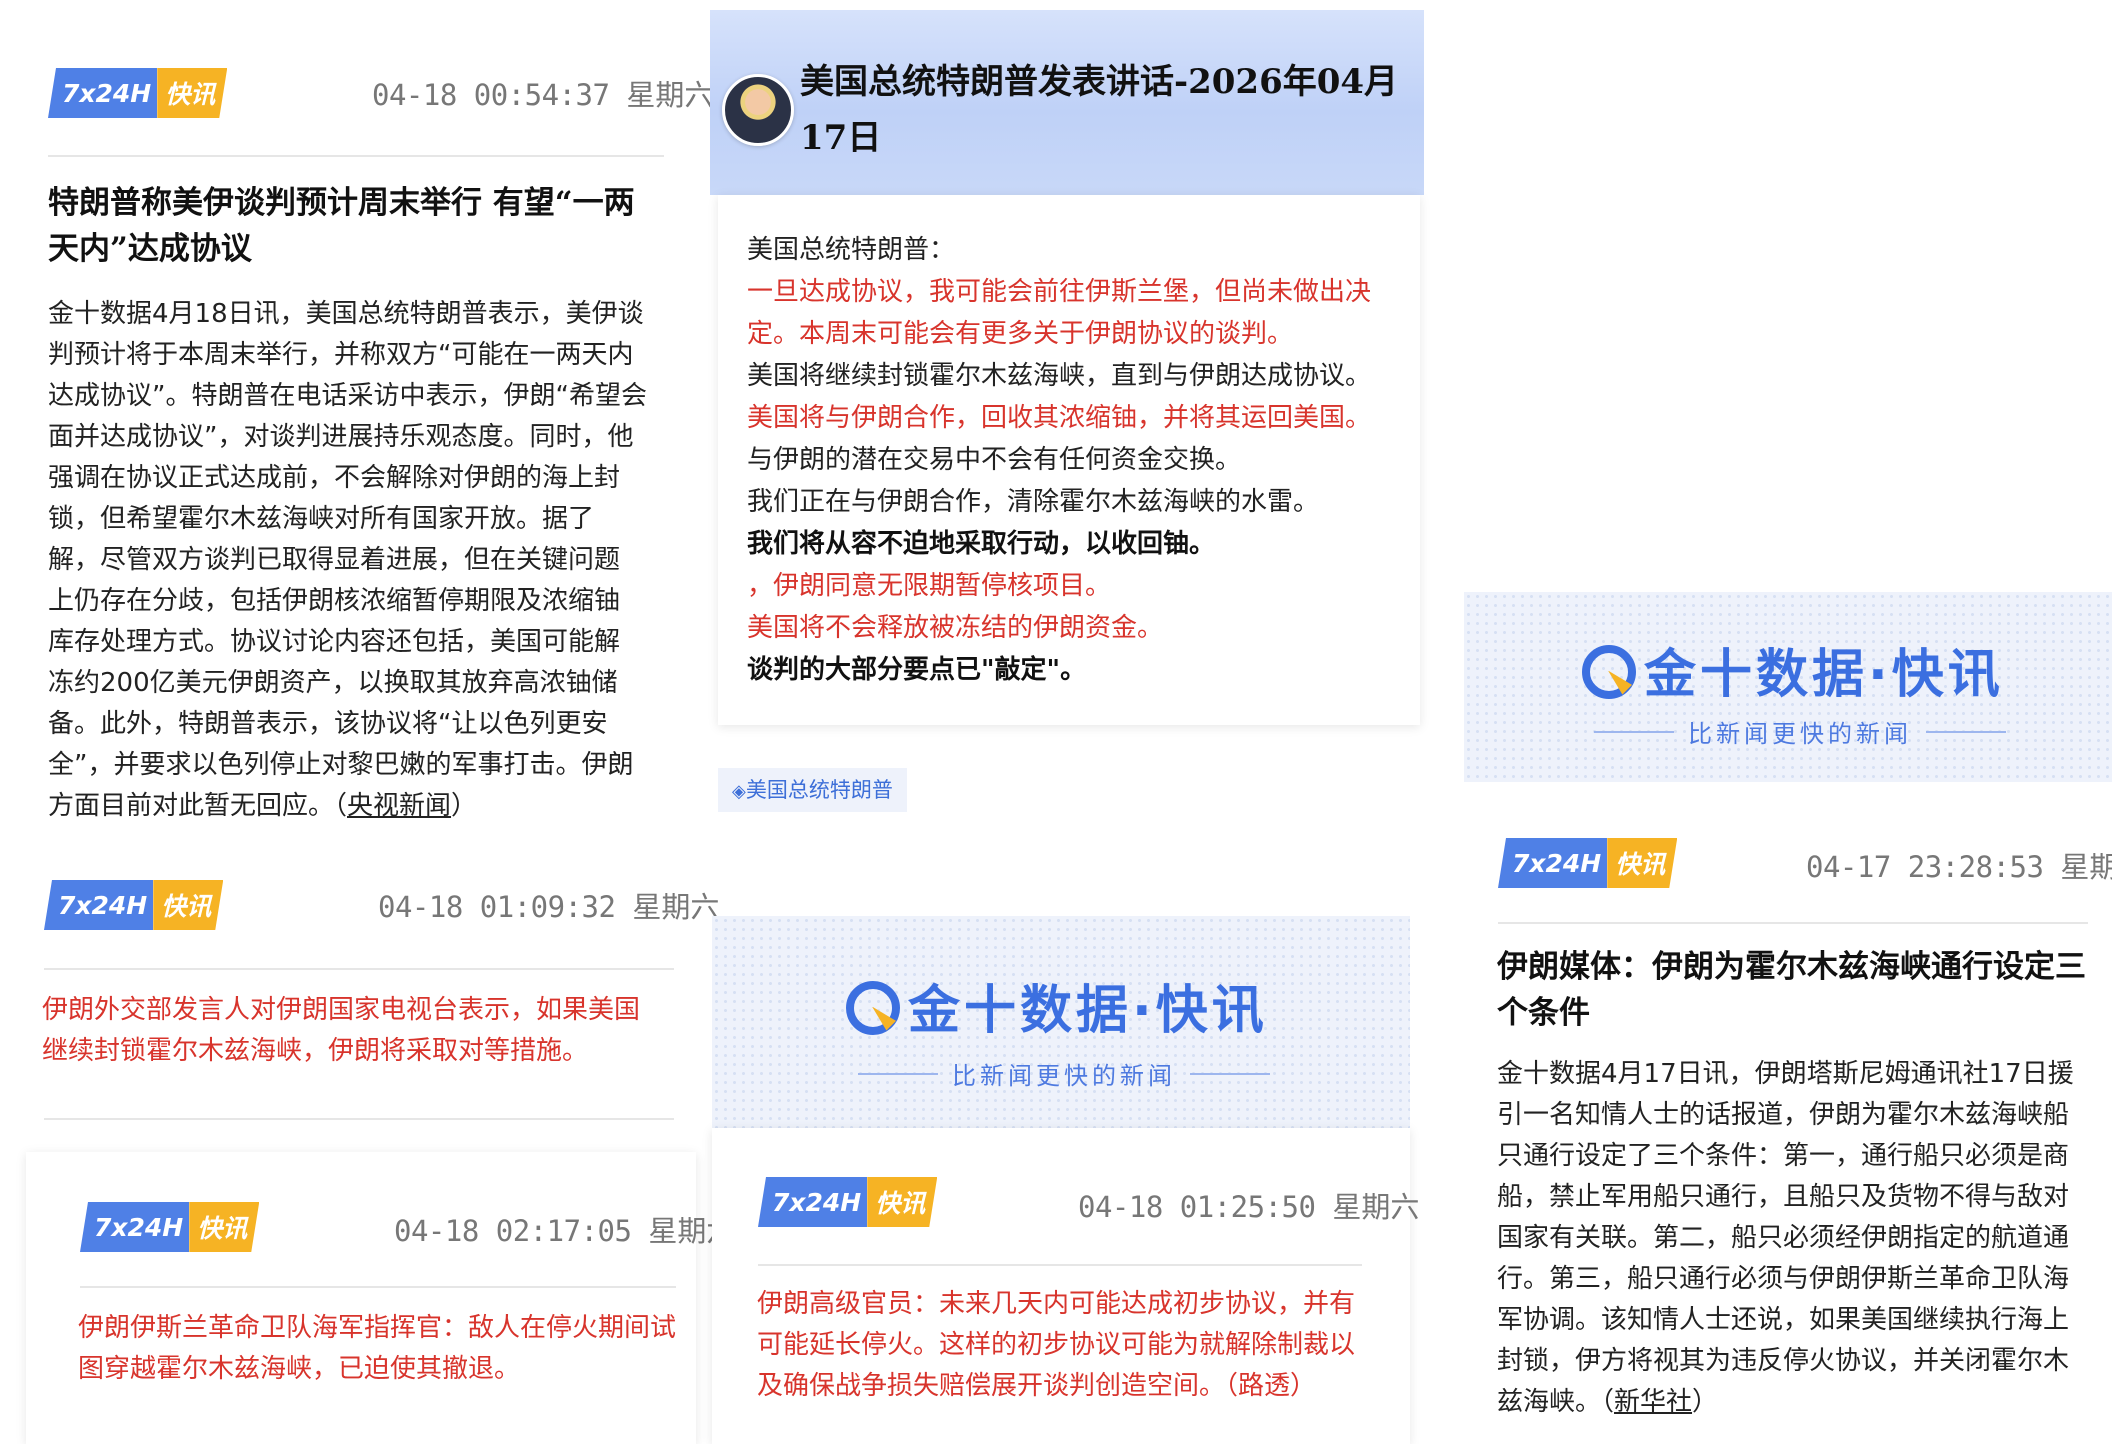  Describe the element at coordinates (981, 544) in the screenshot. I see `speech-line: 我们将从容不迫地采取行动，以收回铀。` at that location.